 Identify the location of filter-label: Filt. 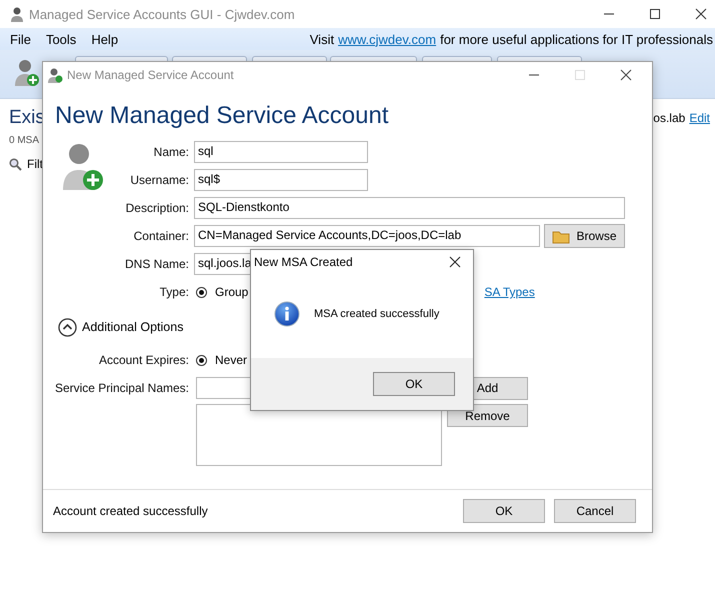
(35, 164).